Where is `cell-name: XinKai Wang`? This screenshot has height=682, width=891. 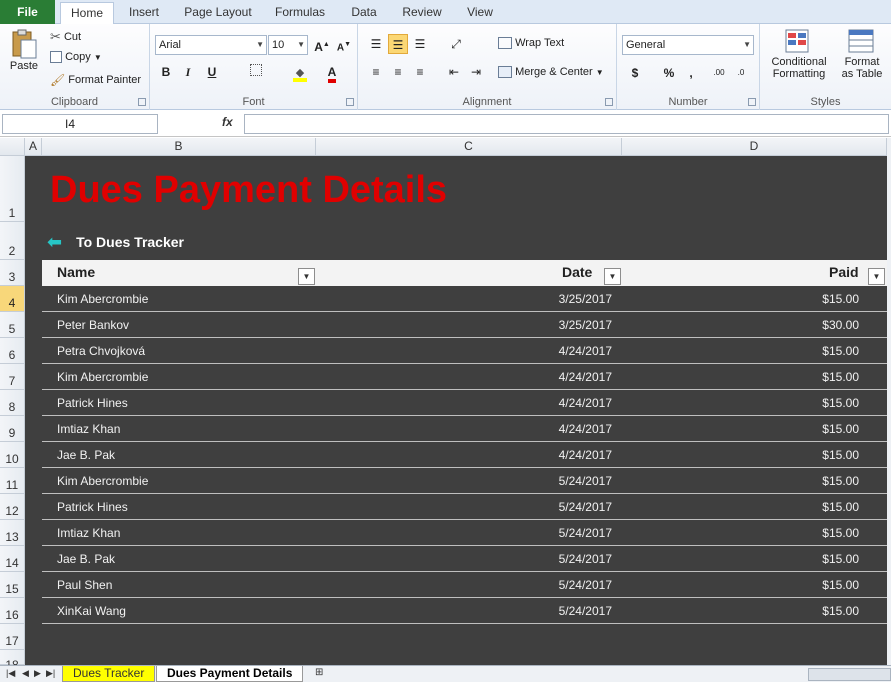 cell-name: XinKai Wang is located at coordinates (91, 611).